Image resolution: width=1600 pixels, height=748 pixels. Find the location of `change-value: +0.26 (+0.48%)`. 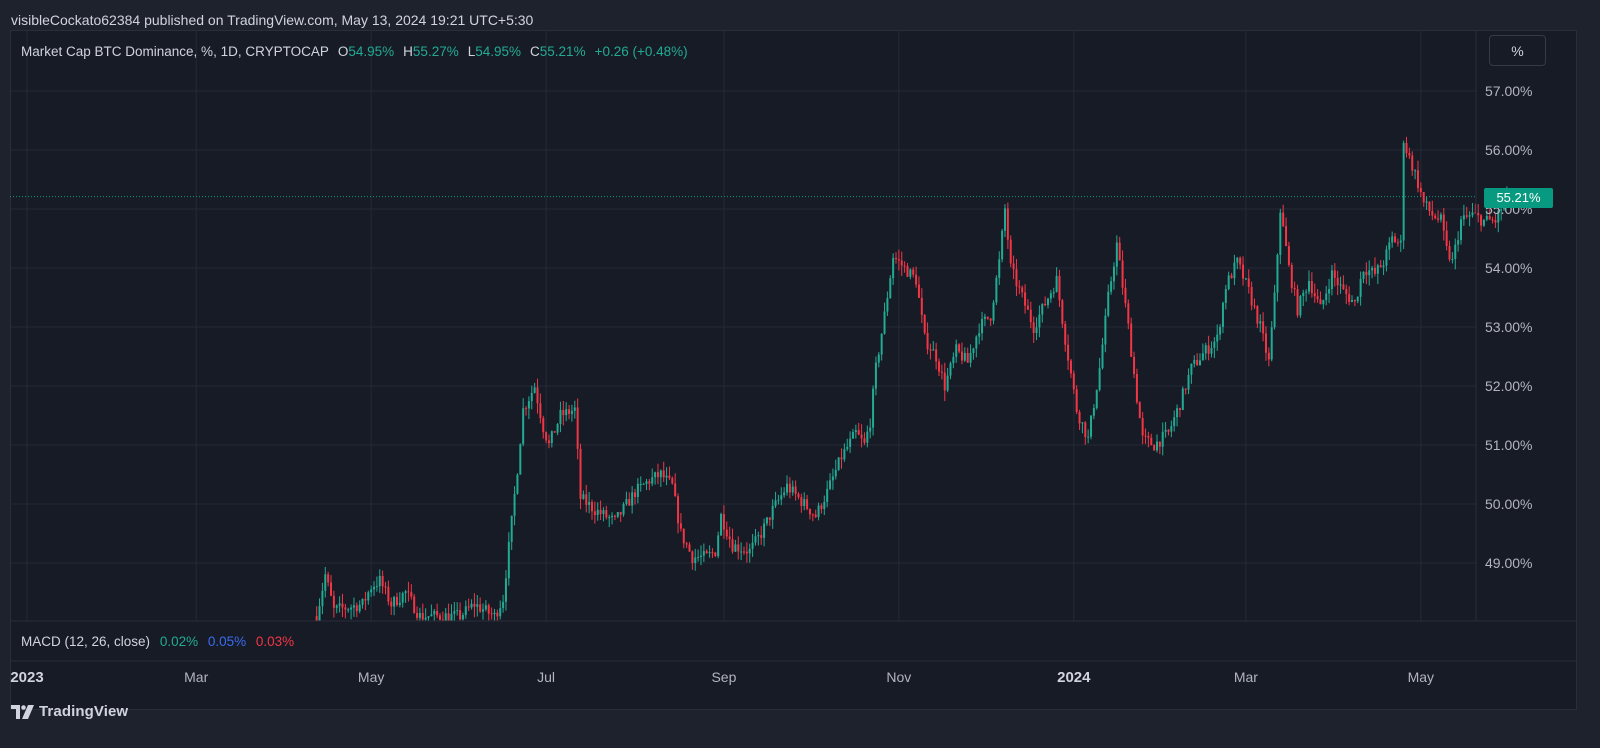

change-value: +0.26 (+0.48%) is located at coordinates (641, 51).